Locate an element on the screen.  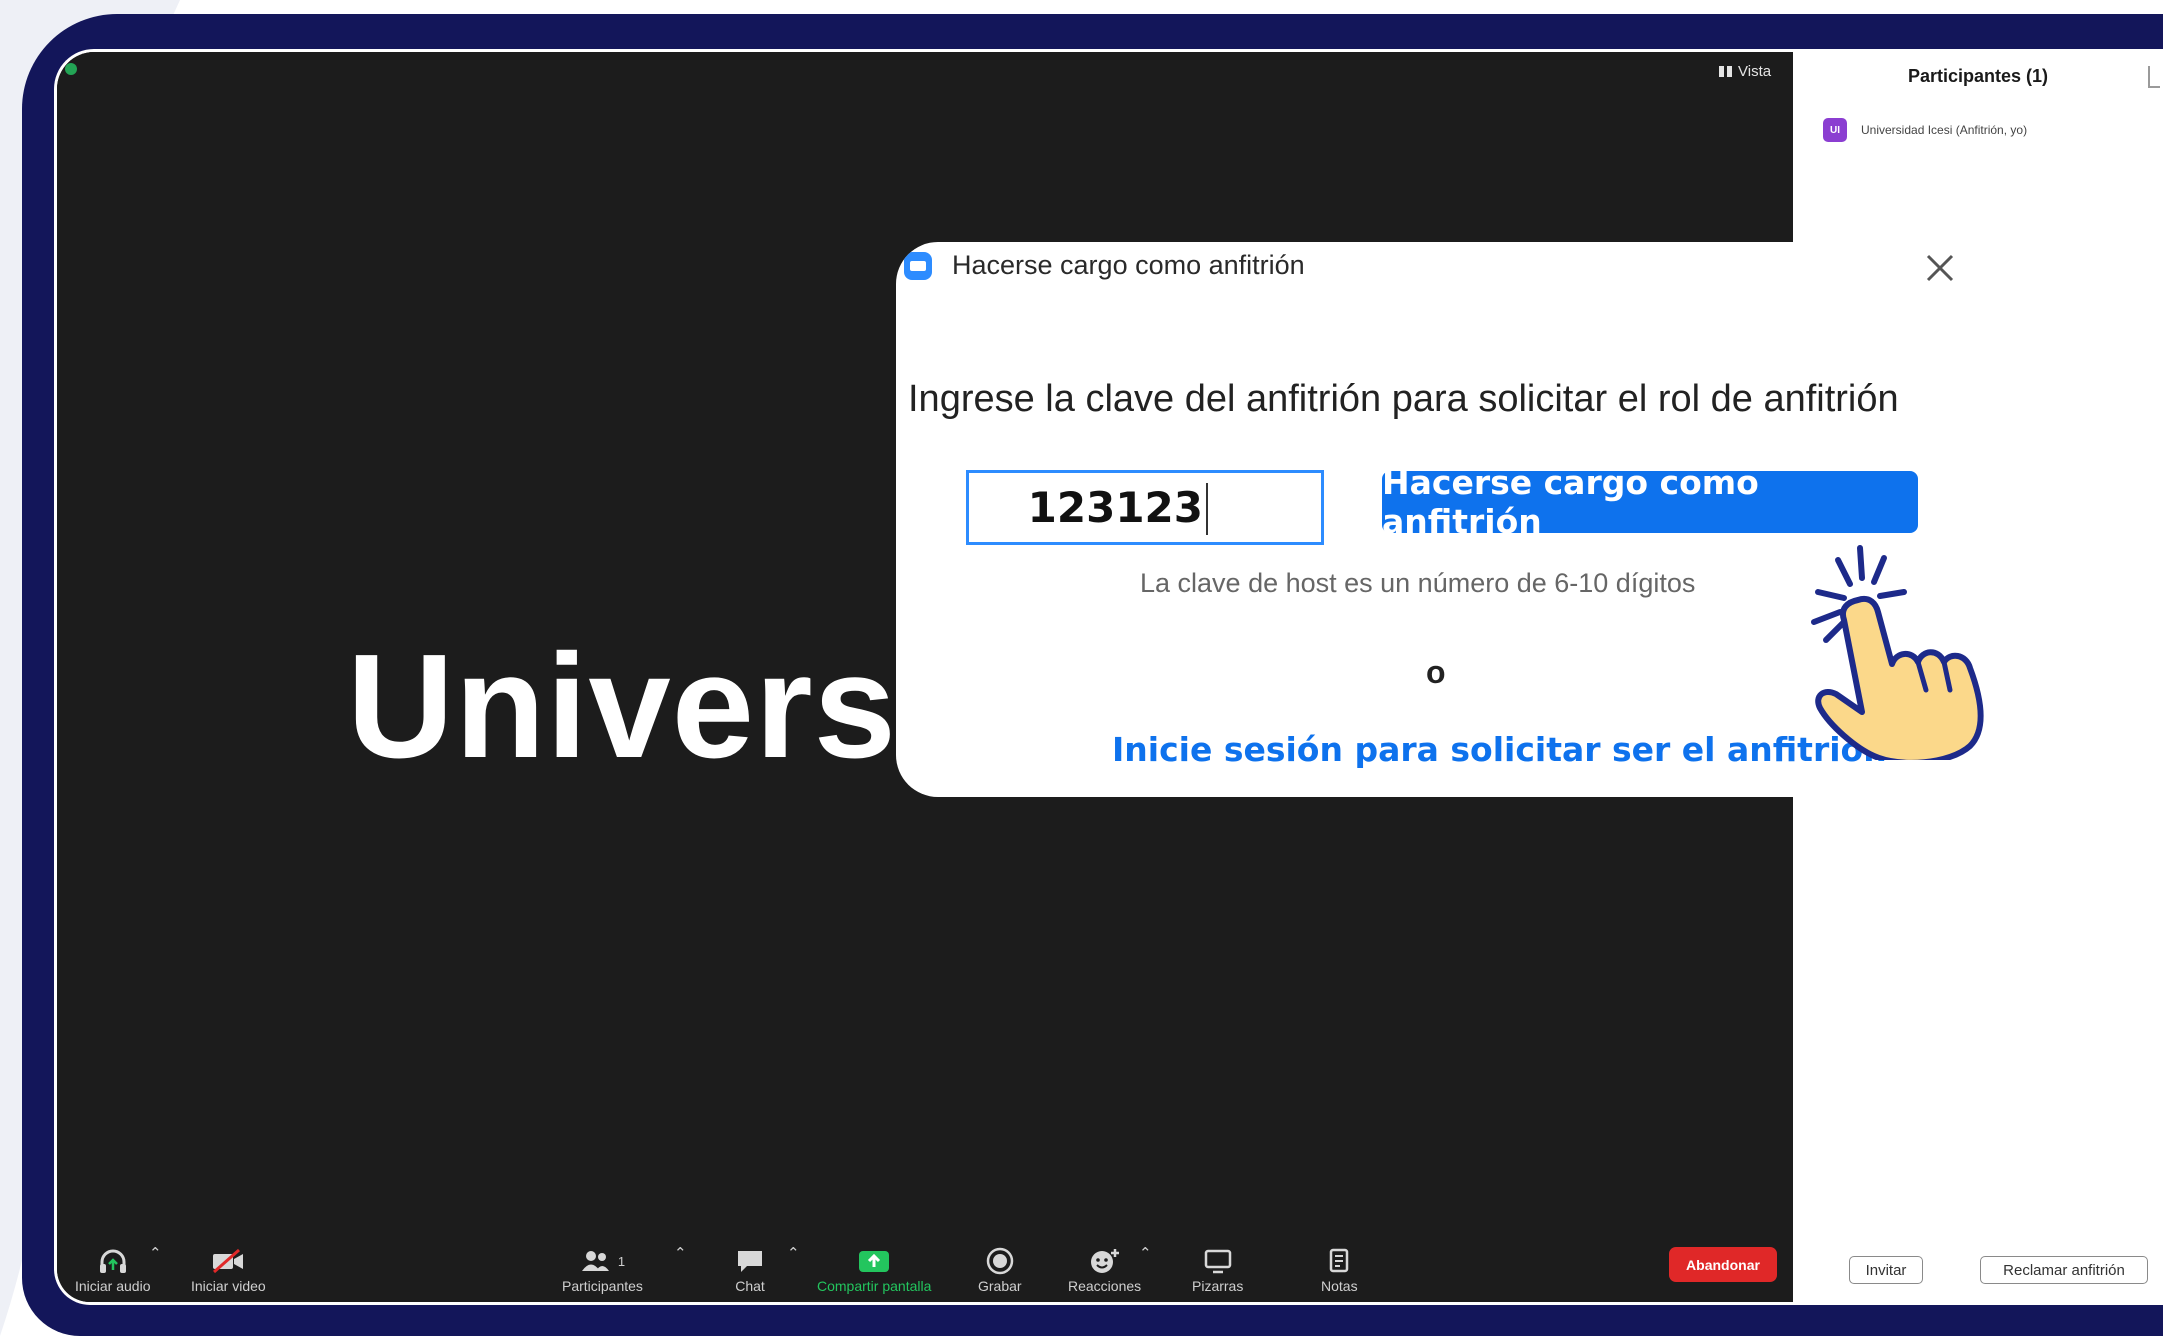
record-label: Grabar is located at coordinates (1000, 1286).